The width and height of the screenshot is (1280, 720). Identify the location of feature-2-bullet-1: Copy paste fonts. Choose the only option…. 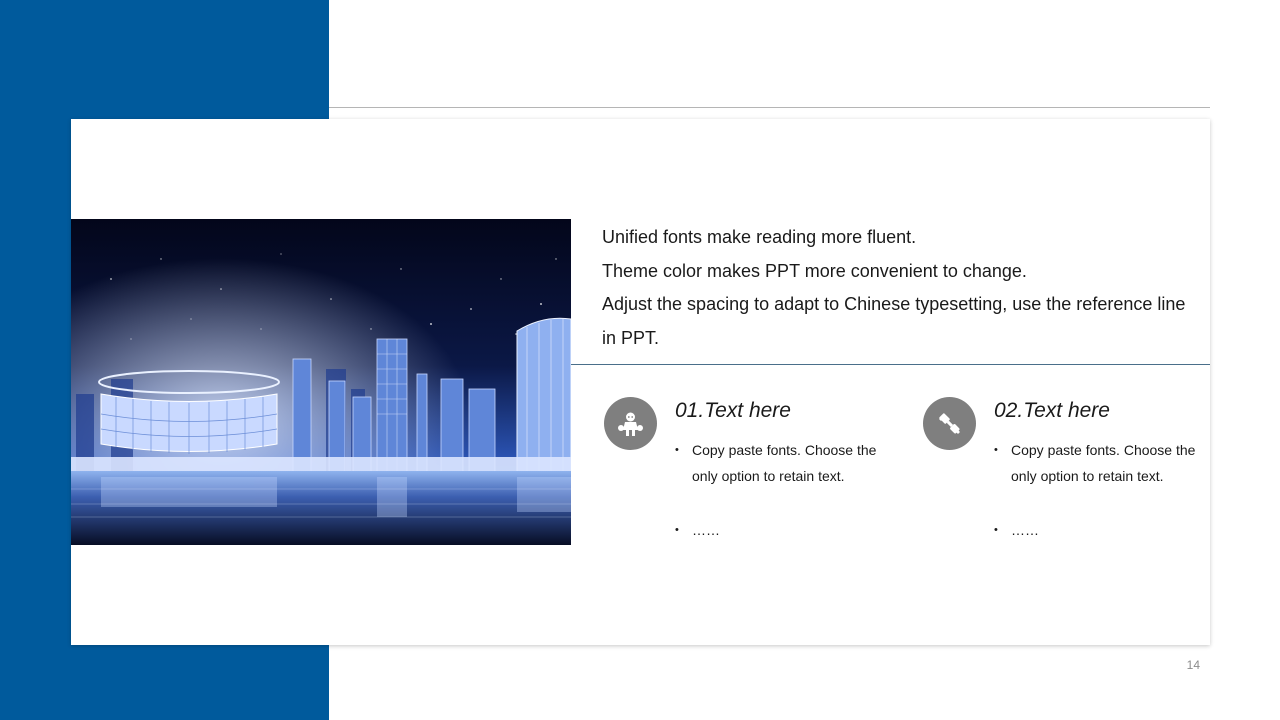
(1098, 463).